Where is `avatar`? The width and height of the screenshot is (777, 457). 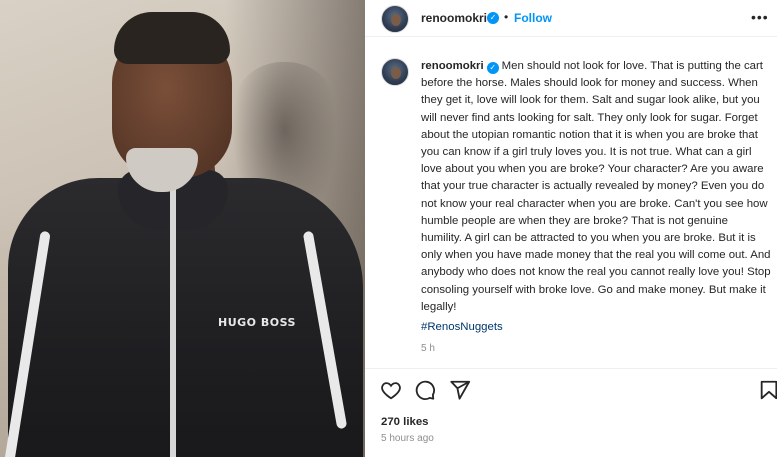
avatar is located at coordinates (395, 19).